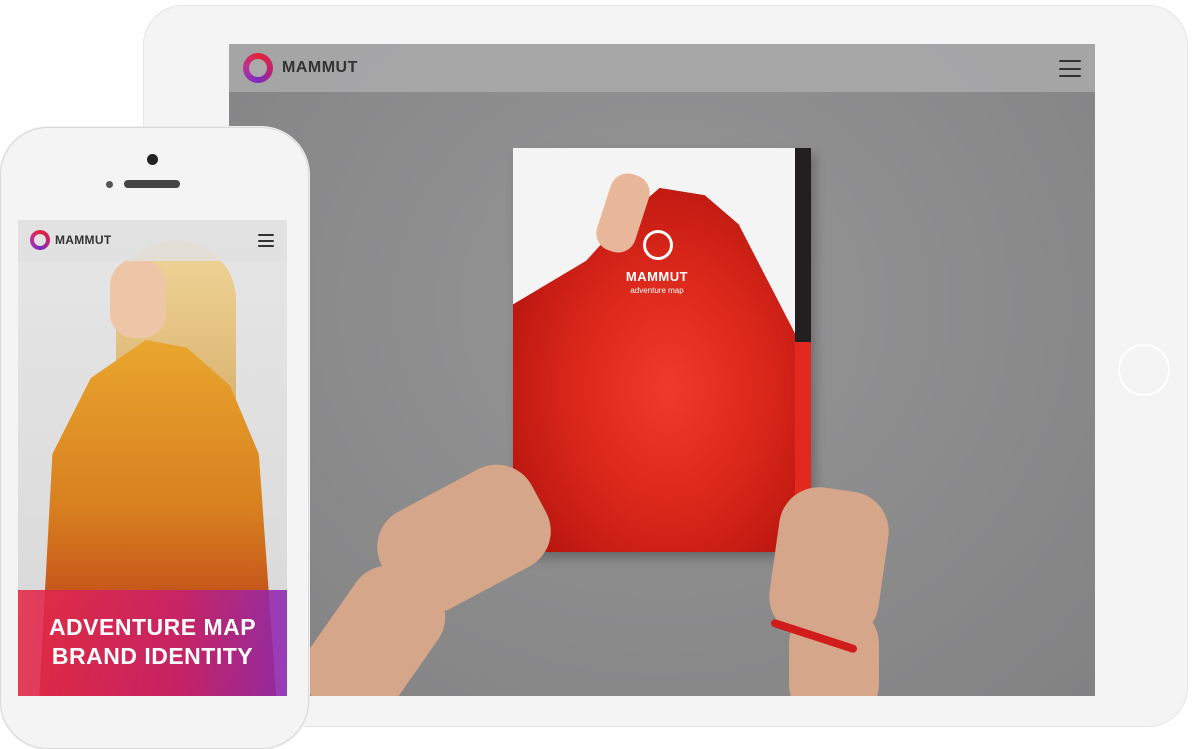 This screenshot has height=749, width=1192. What do you see at coordinates (662, 68) in the screenshot?
I see `tablet-header: MAMMUT` at bounding box center [662, 68].